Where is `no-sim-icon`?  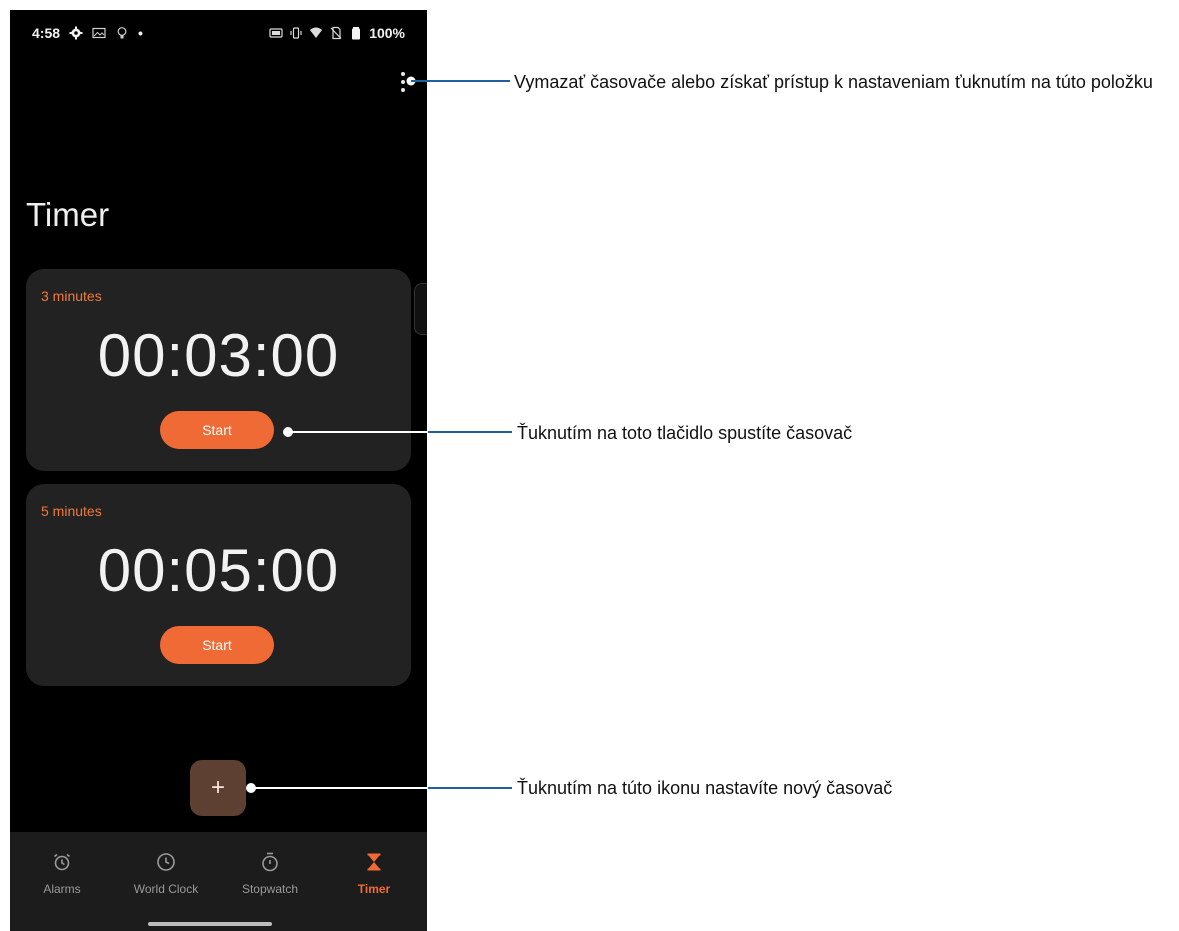
no-sim-icon is located at coordinates (336, 33).